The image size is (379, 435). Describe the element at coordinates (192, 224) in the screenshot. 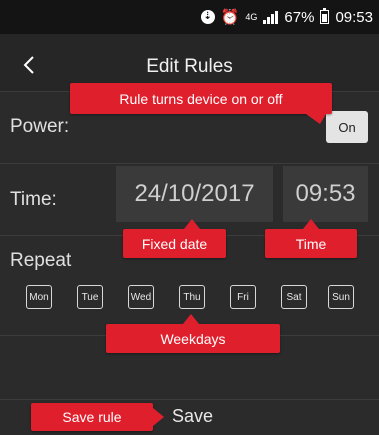

I see `annotation-date-pointer` at that location.